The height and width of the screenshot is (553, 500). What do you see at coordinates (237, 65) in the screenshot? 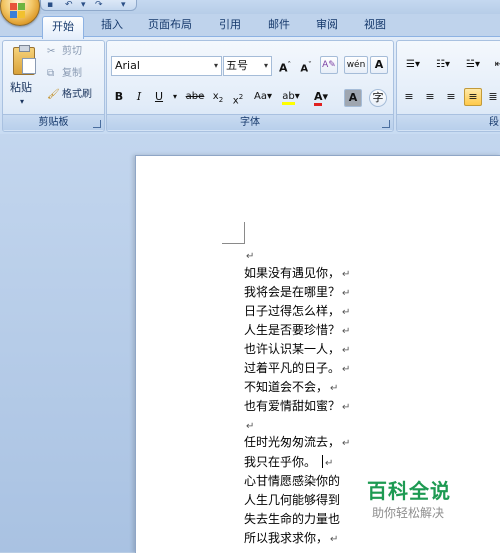
I see `font-size-value: 五号` at bounding box center [237, 65].